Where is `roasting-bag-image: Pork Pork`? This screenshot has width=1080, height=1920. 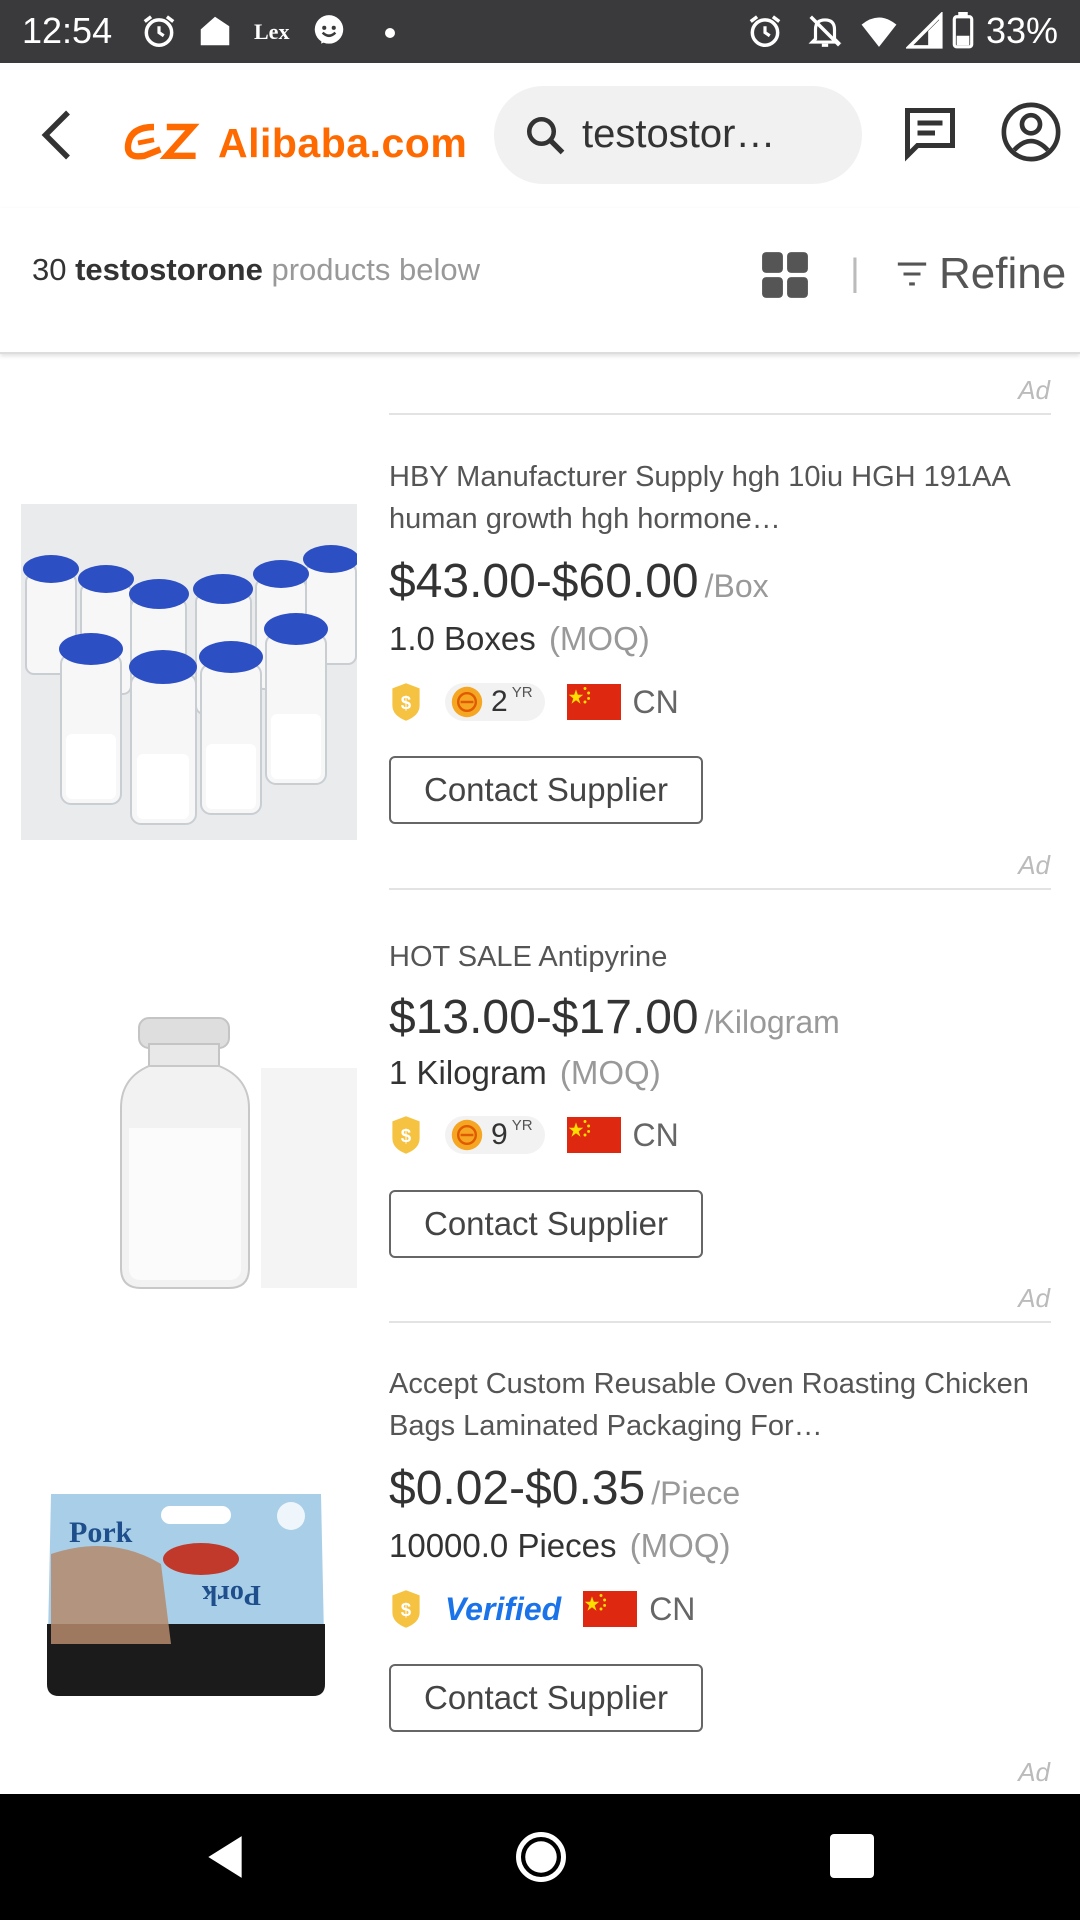 roasting-bag-image: Pork Pork is located at coordinates (189, 1592).